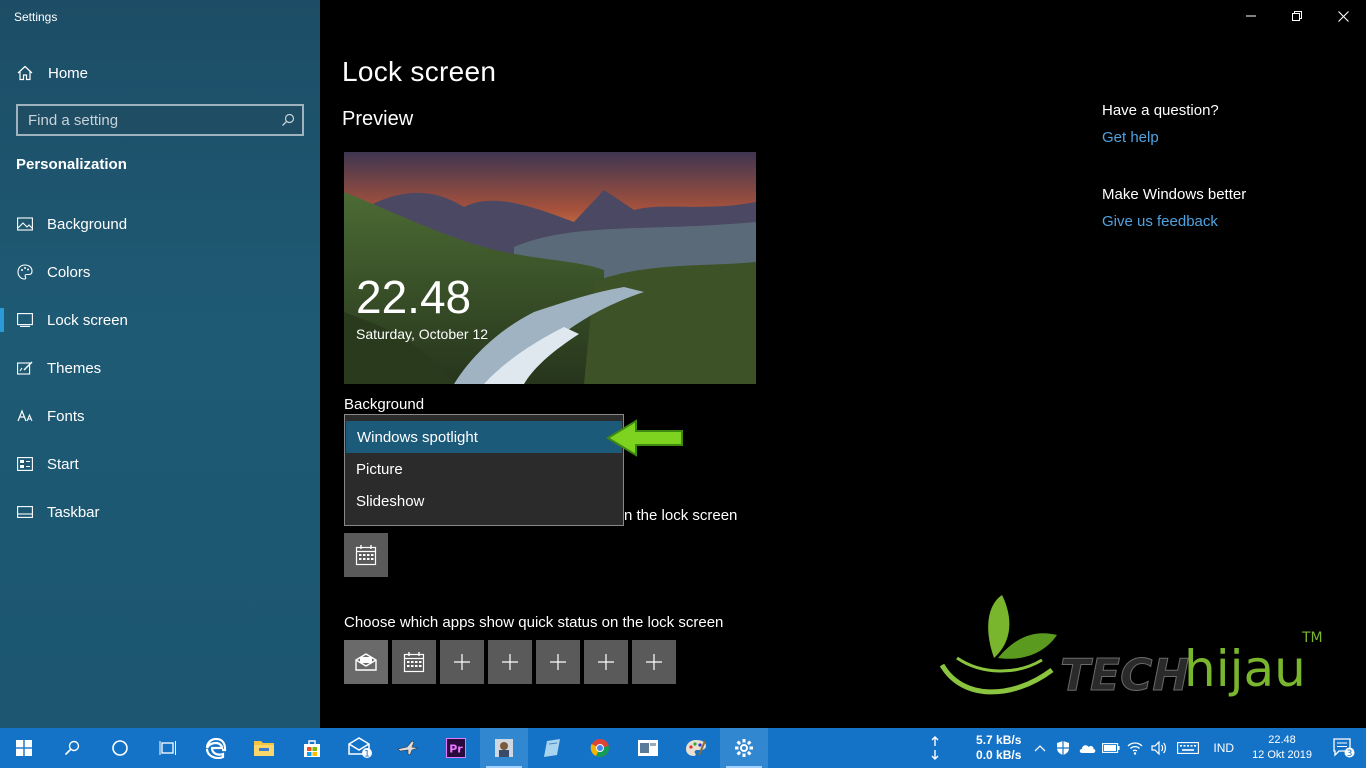 This screenshot has height=768, width=1366. What do you see at coordinates (25, 224) in the screenshot?
I see `picture-icon` at bounding box center [25, 224].